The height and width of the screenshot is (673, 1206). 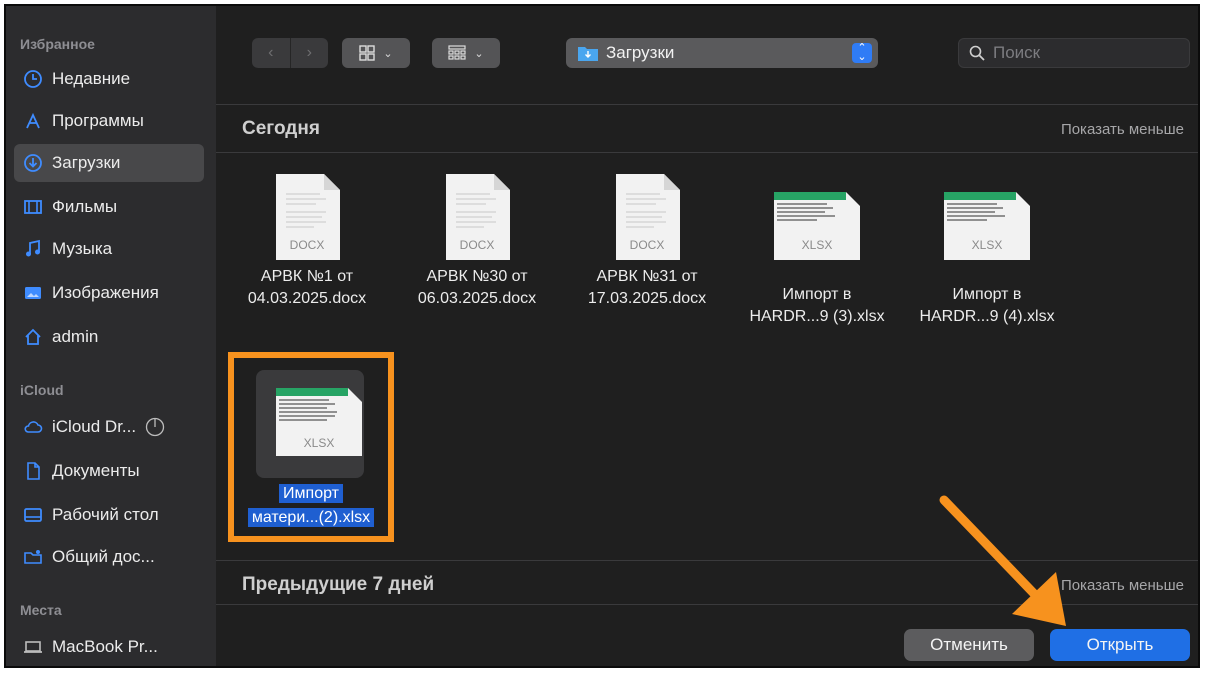 I want to click on file-name-line2: 04.03.2025.docx, so click(x=307, y=298).